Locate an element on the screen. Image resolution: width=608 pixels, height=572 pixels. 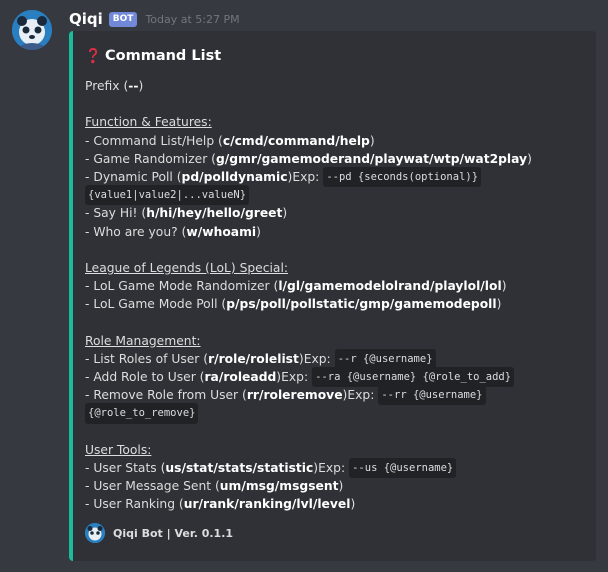
command-aliases: p/ps/poll/pollstatic/gmp/gamemodepoll is located at coordinates (361, 304).